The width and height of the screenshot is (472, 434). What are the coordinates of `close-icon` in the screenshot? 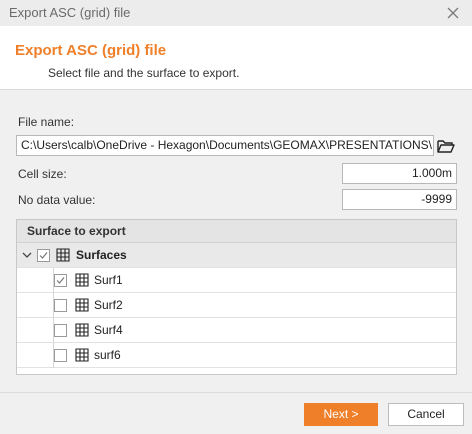 It's located at (453, 13).